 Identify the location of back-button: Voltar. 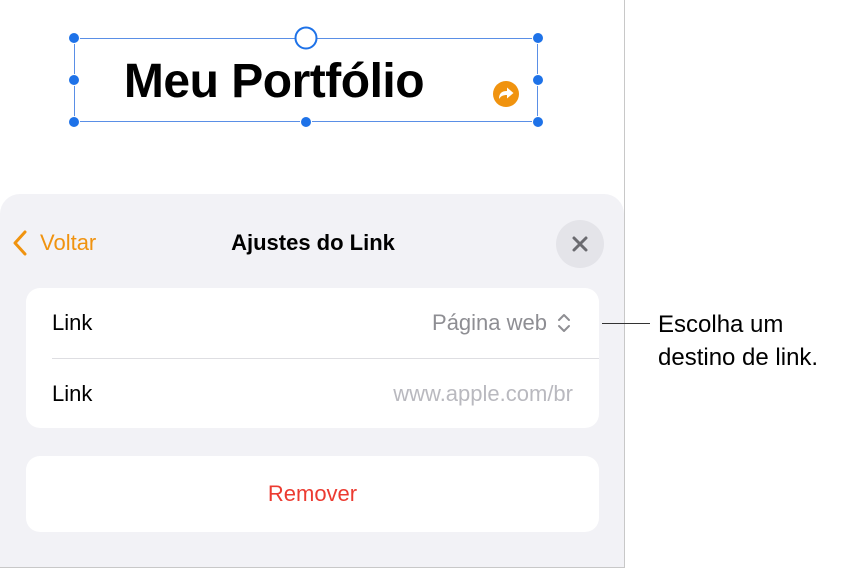
(54, 243).